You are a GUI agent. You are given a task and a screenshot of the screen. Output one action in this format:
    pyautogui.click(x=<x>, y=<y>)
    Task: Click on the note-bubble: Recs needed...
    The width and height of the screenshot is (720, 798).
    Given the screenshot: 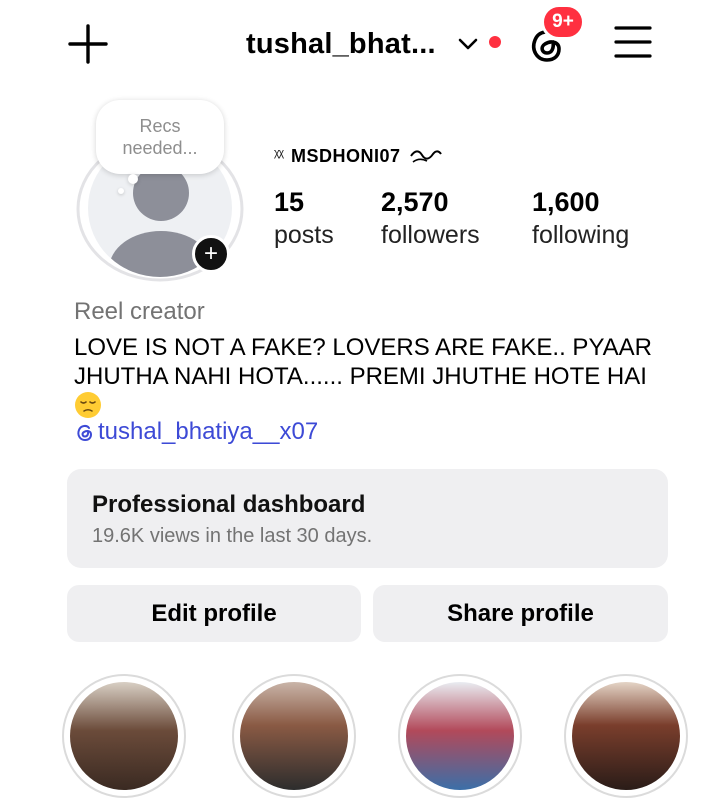 What is the action you would take?
    pyautogui.click(x=160, y=137)
    